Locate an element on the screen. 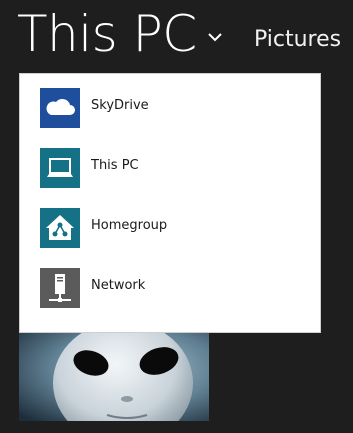  dropdown-item-homegroup: Homegroup is located at coordinates (170, 228).